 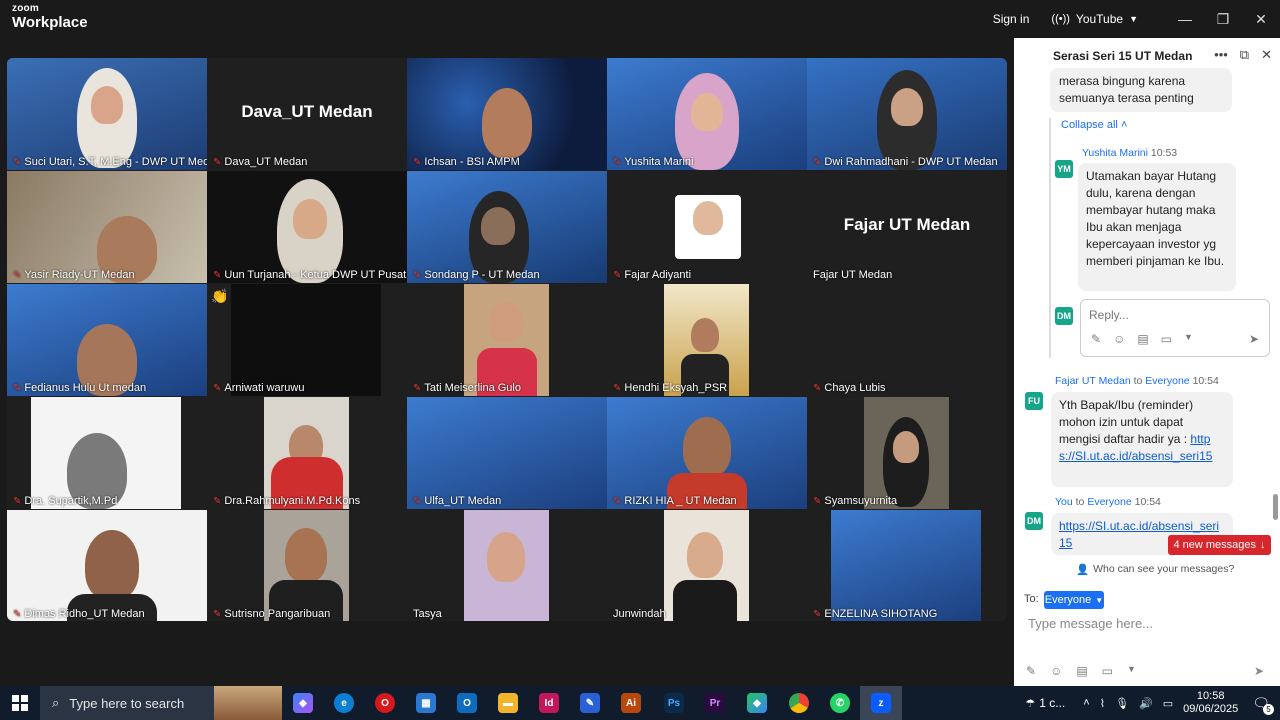 I want to click on video-tile: ✎ Hendhi Eksyah_PSR, so click(x=707, y=340).